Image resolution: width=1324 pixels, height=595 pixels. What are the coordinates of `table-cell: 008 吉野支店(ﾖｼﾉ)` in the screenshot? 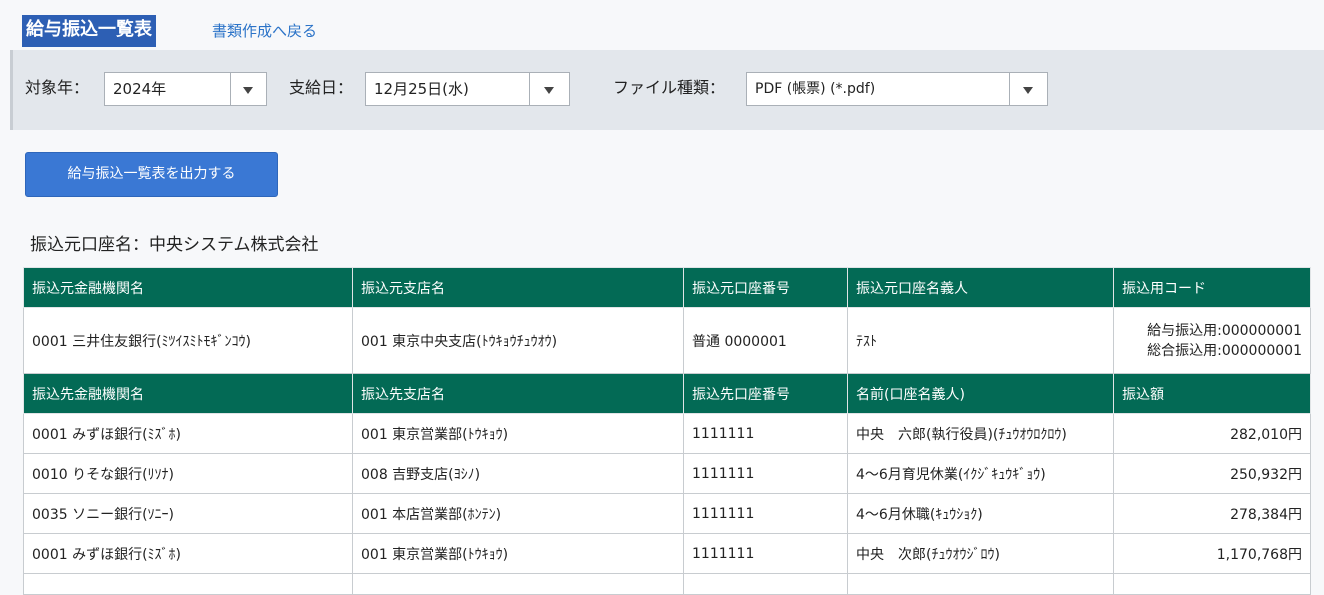 It's located at (518, 473).